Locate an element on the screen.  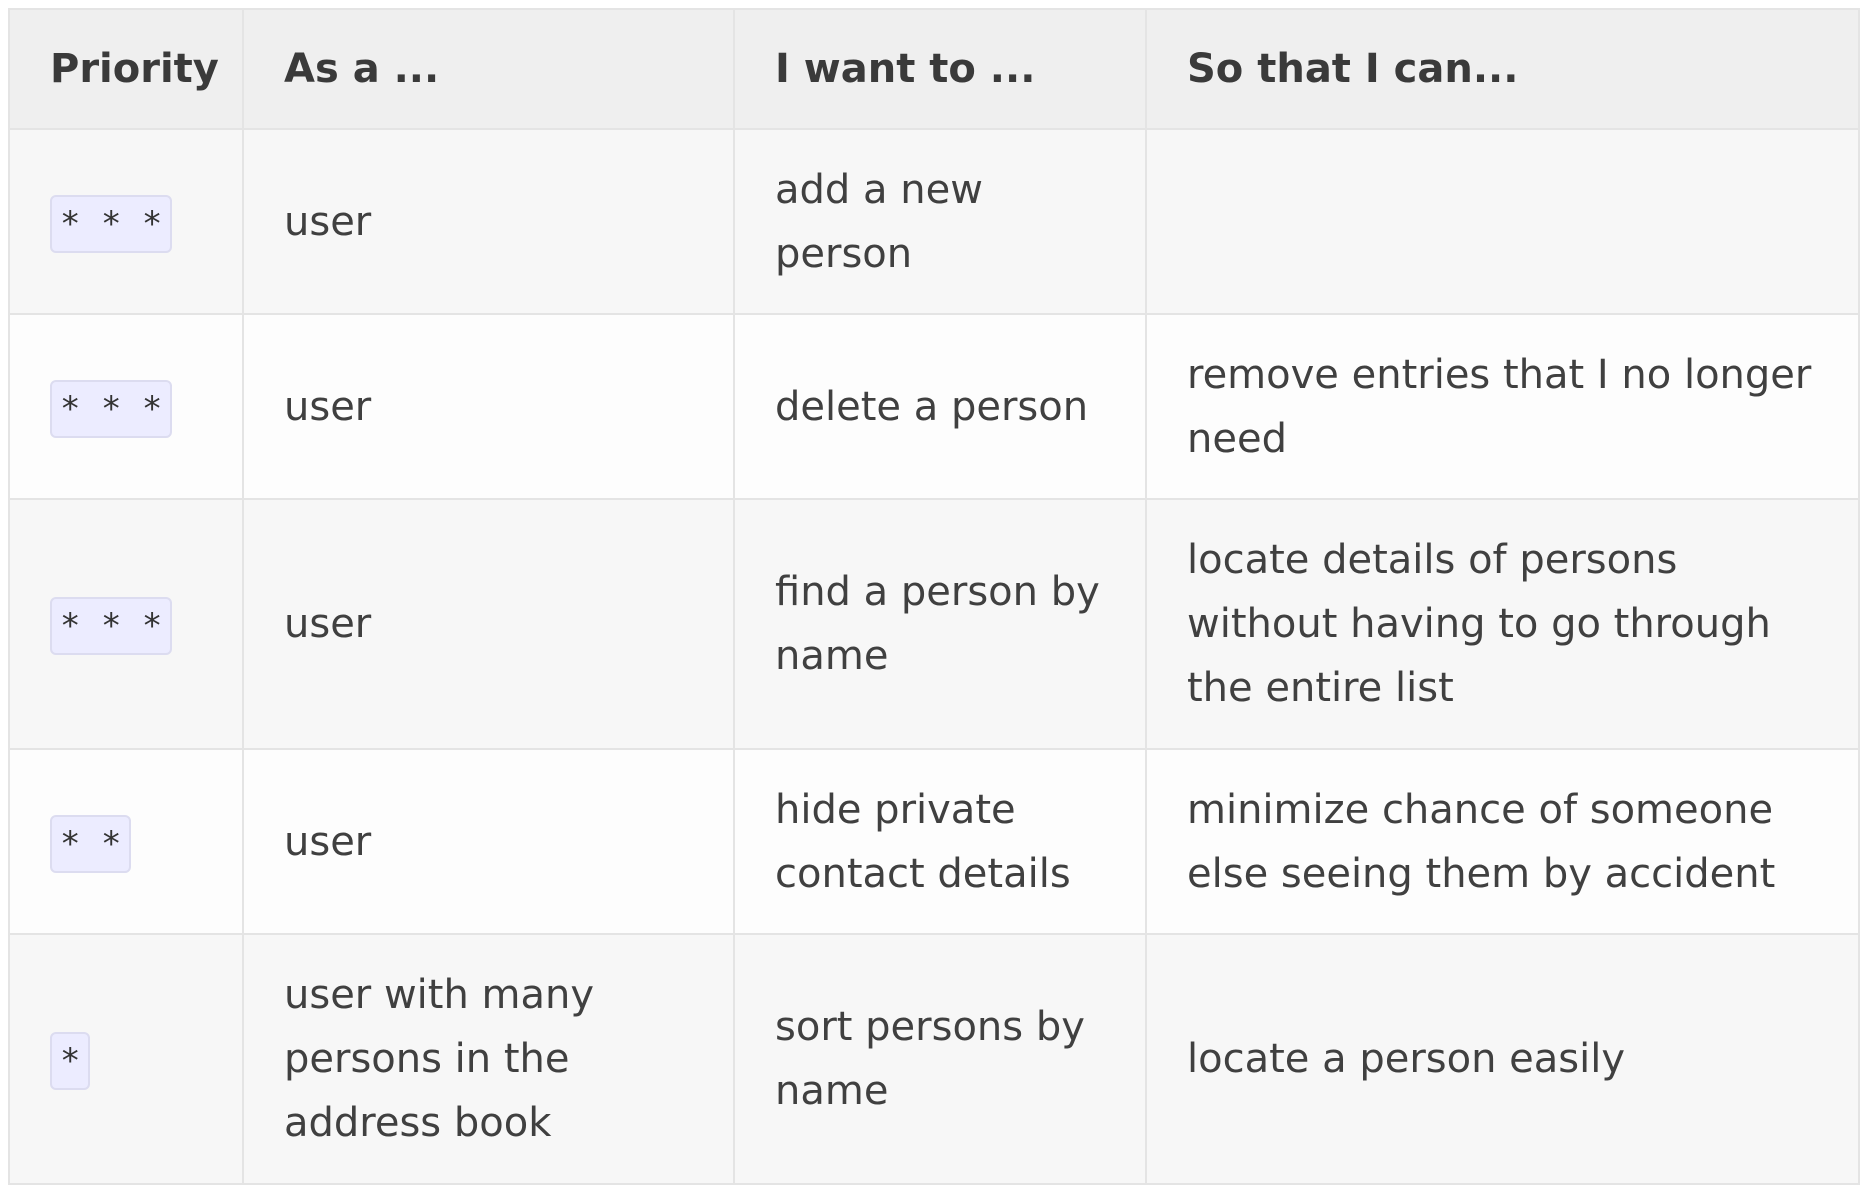
priority-cell: * * is located at coordinates (126, 841).